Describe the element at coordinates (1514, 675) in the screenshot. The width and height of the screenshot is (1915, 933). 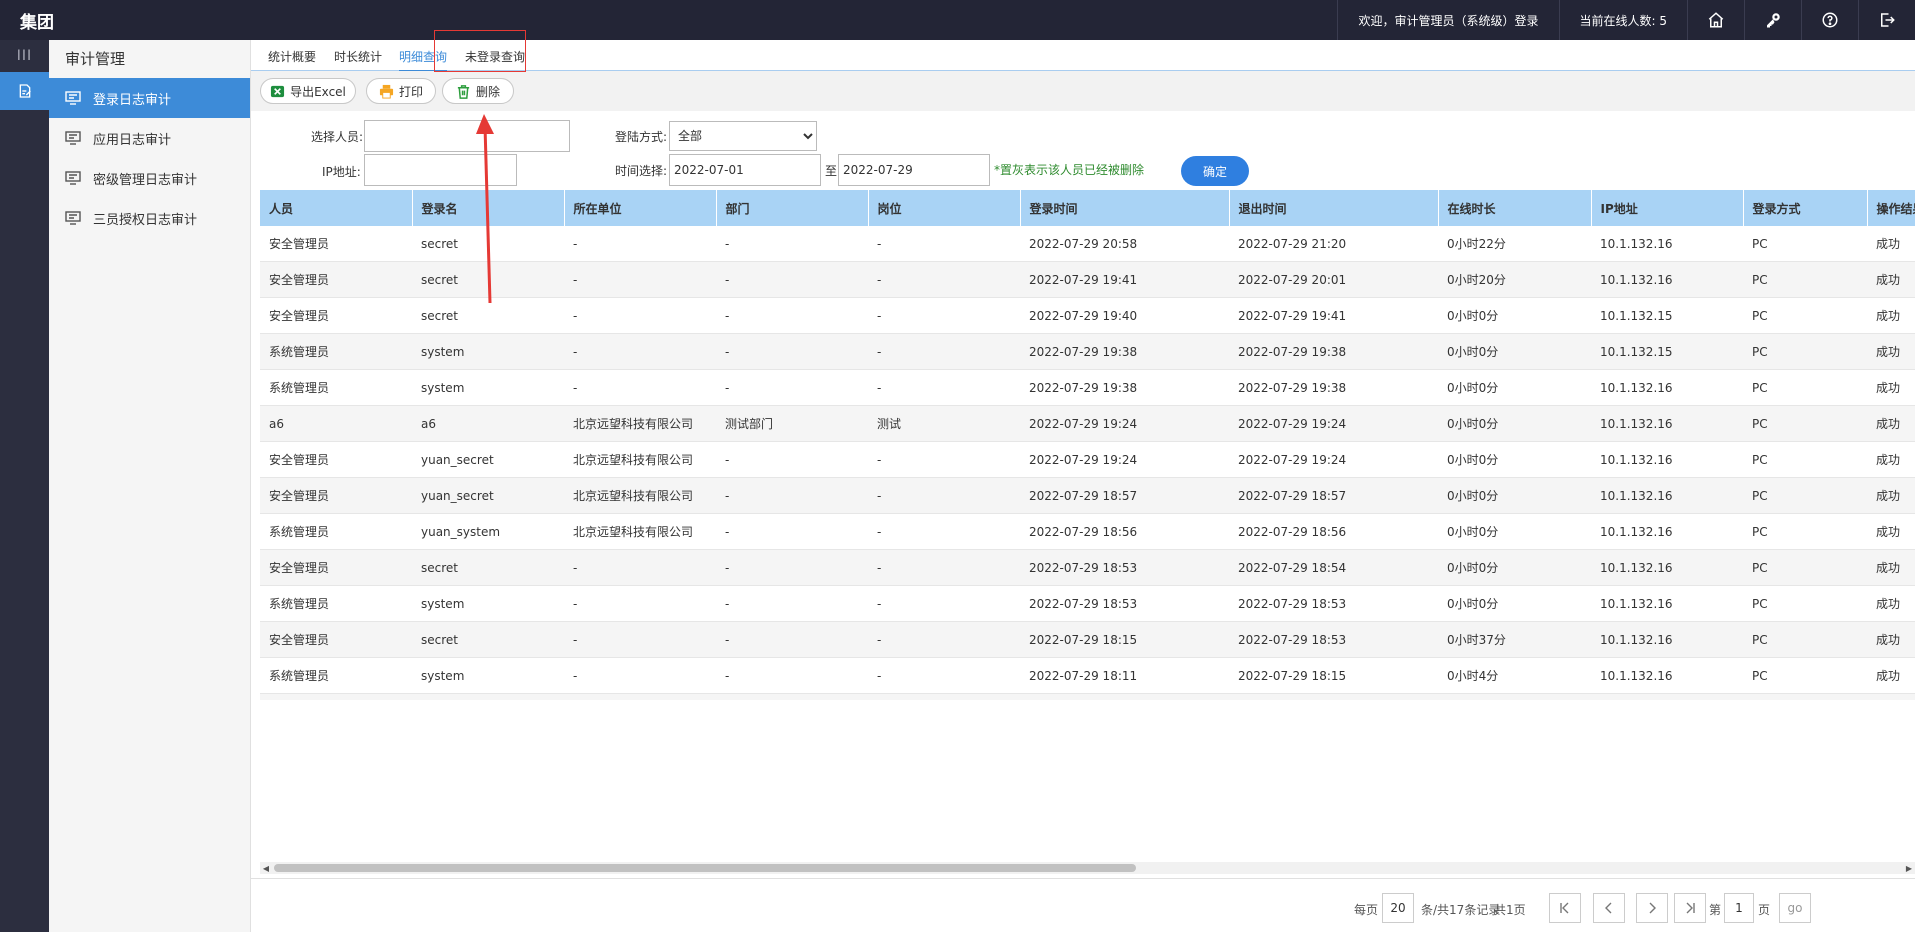
I see `table-cell: 0小时4分` at that location.